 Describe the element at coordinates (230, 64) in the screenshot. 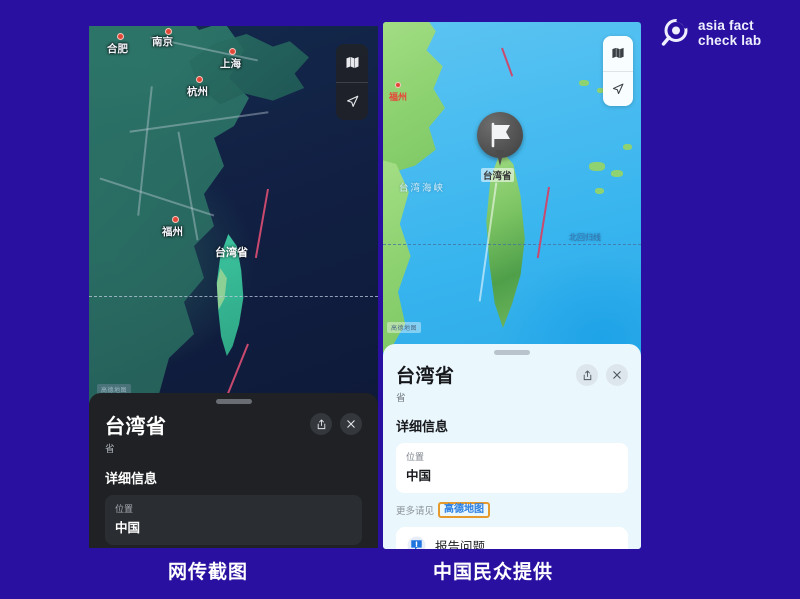

I see `city-label-shanghai: 上海` at that location.